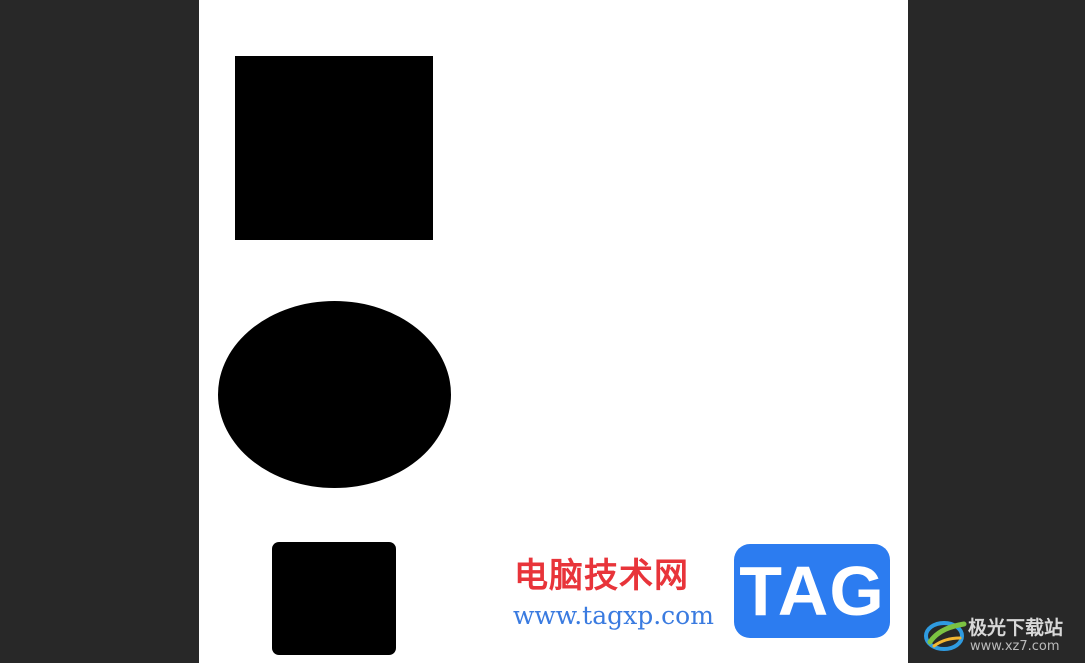 The width and height of the screenshot is (1085, 663). Describe the element at coordinates (1015, 646) in the screenshot. I see `corner-logo-url: www.xz7.com` at that location.